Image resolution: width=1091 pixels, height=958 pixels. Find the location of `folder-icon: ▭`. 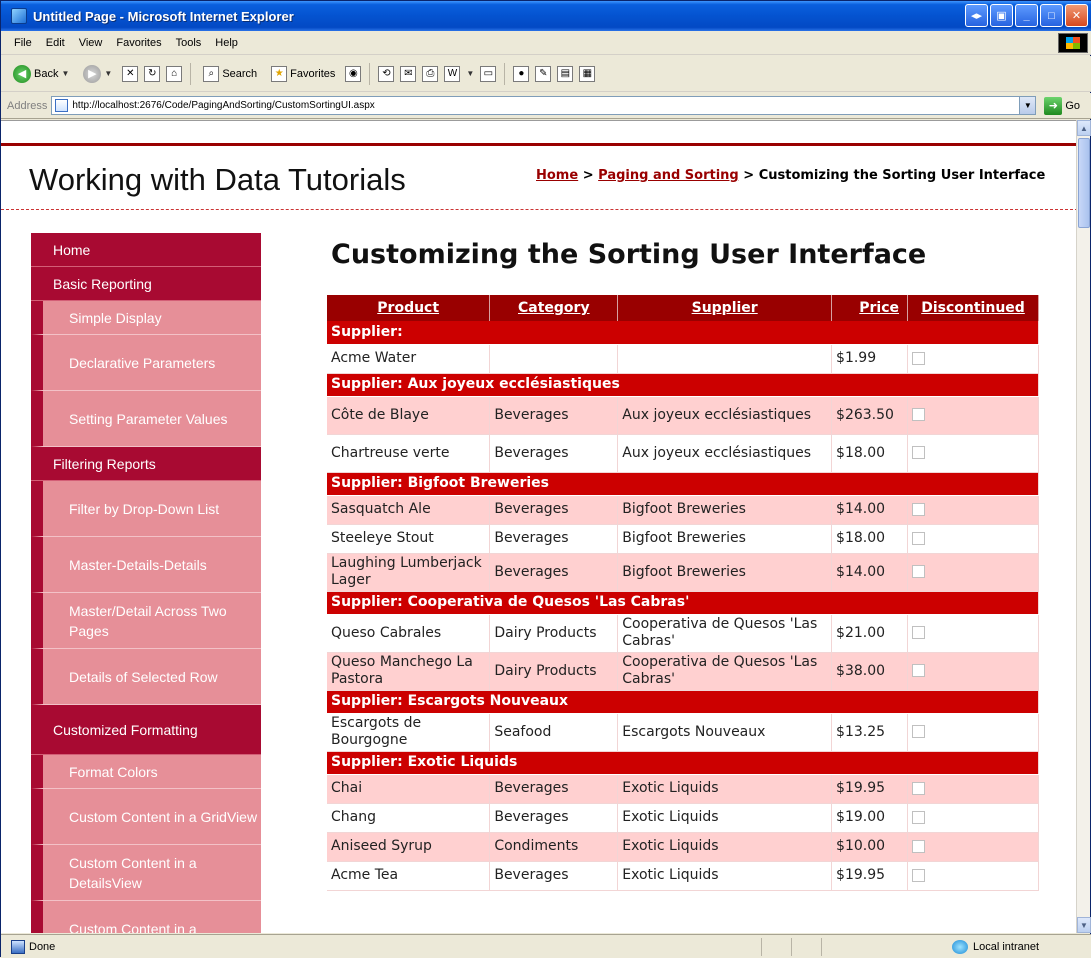

folder-icon: ▭ is located at coordinates (488, 73).